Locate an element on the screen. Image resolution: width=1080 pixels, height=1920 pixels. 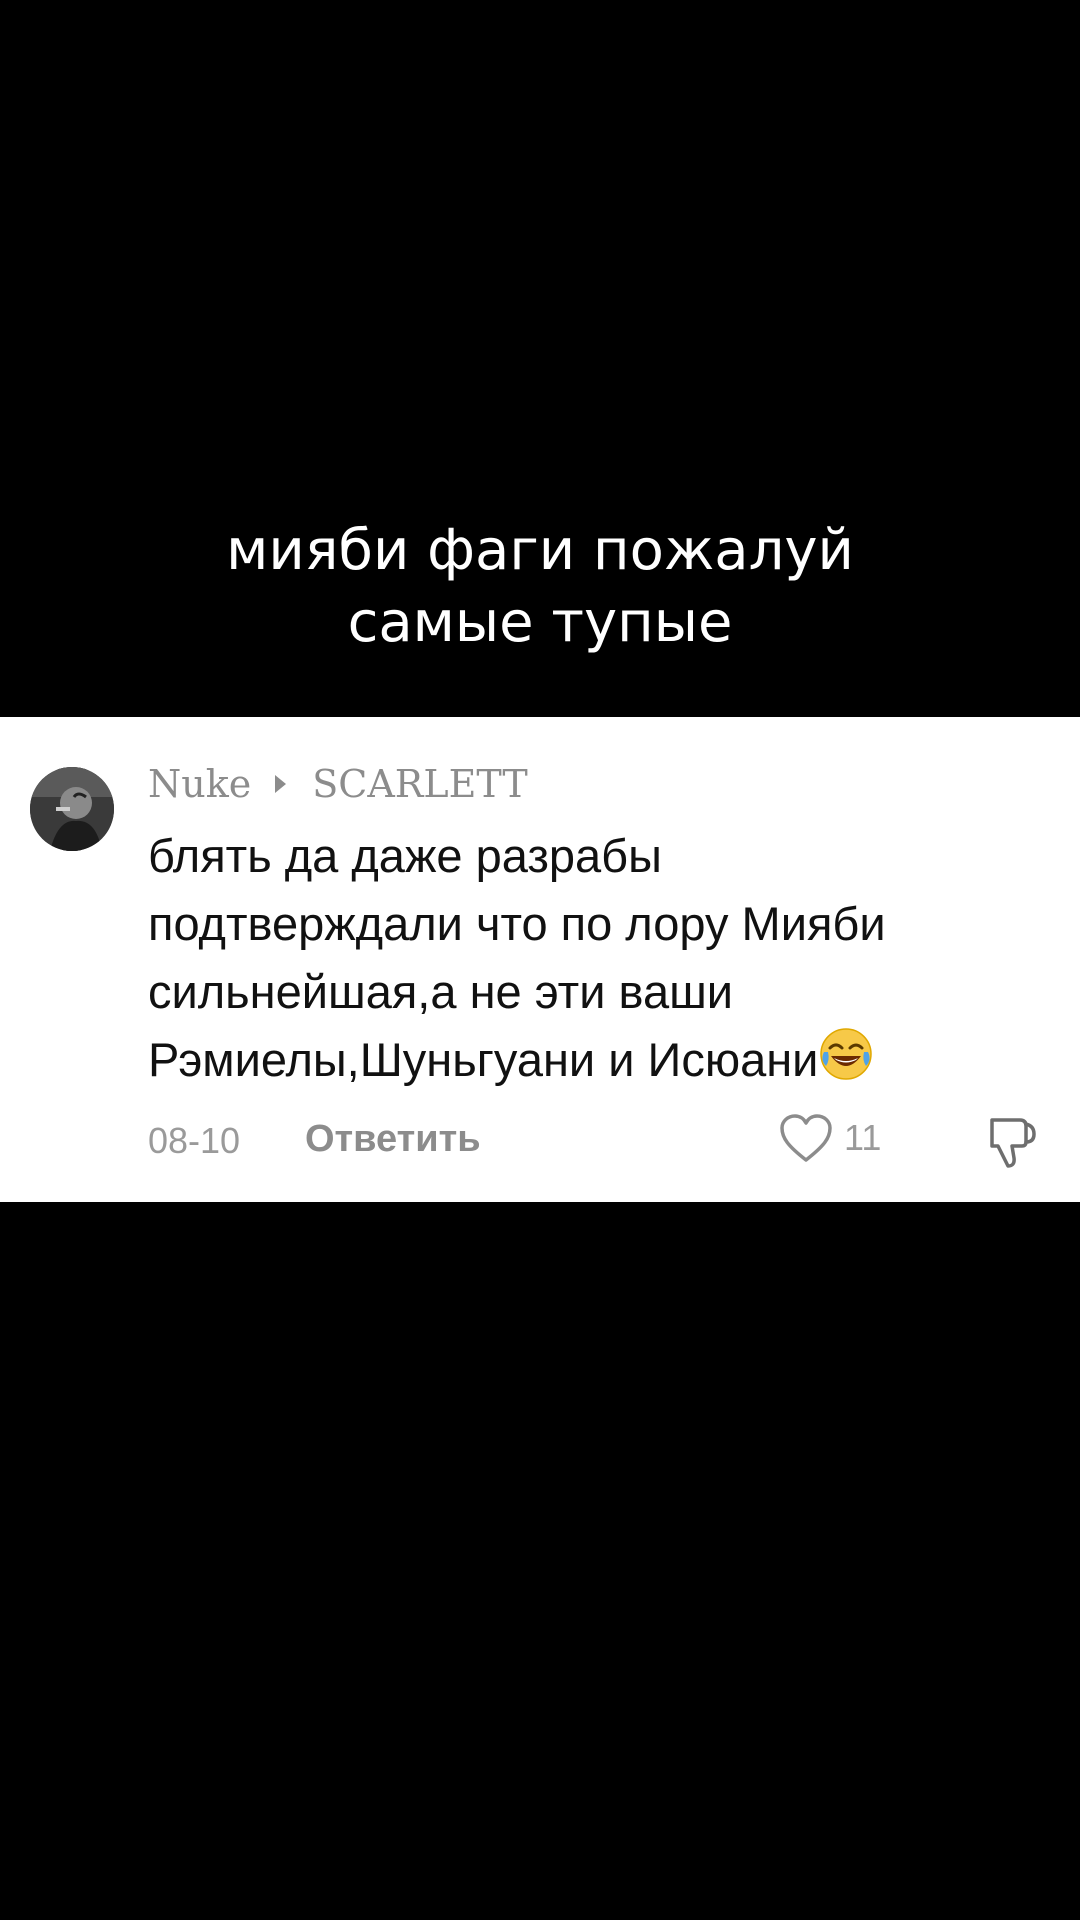
reply-to-name: SCARLETT is located at coordinates (420, 784).